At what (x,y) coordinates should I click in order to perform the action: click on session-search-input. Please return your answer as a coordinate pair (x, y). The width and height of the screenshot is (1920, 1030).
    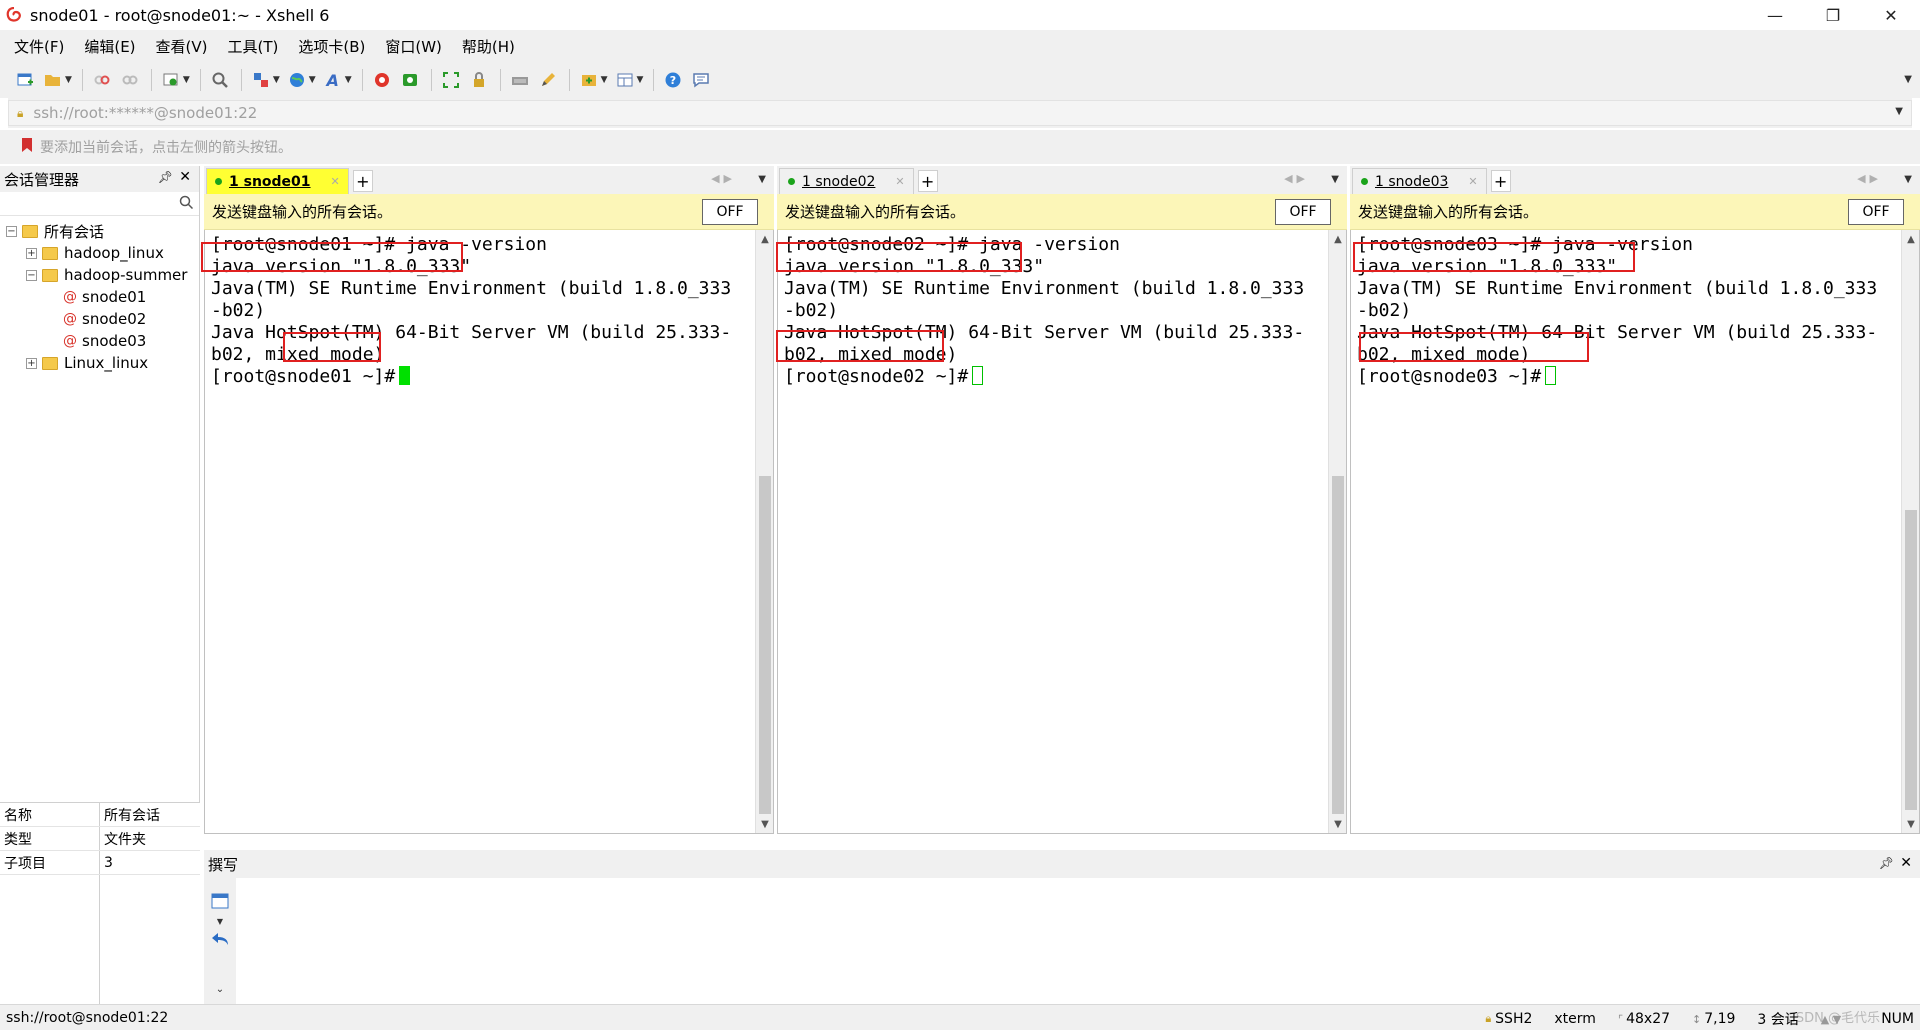
    Looking at the image, I should click on (99, 204).